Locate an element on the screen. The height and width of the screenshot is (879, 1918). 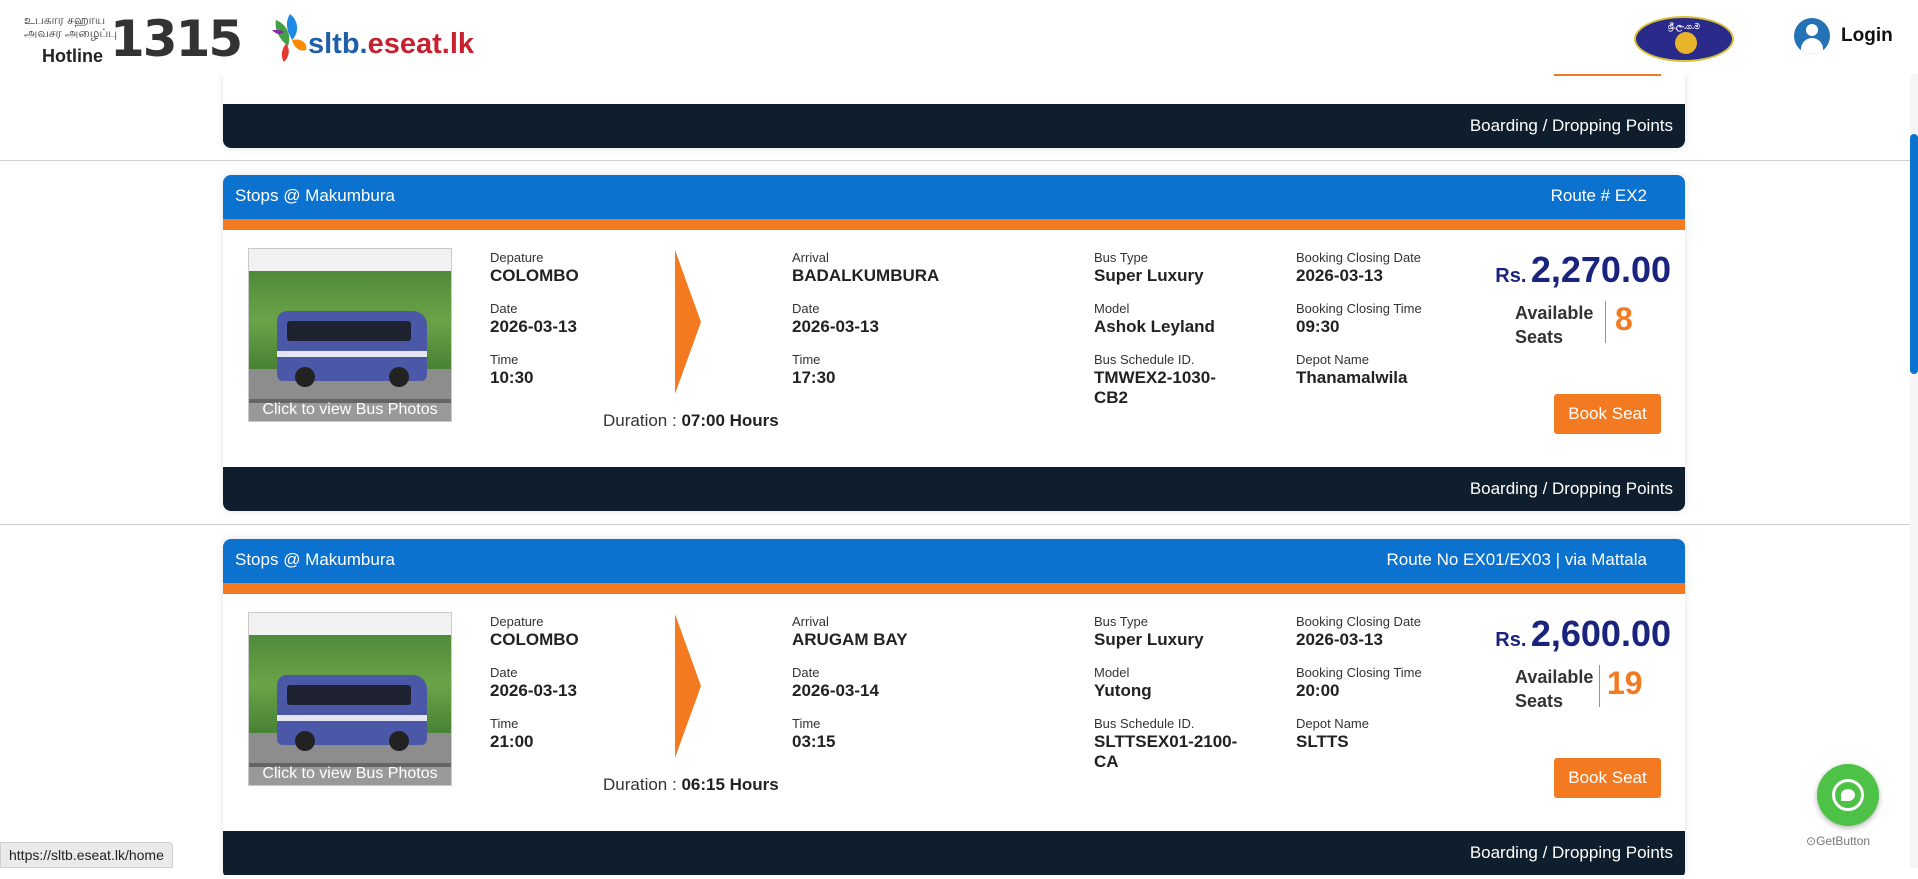
hotline-small-line-2: அவசர அழைப்பு is located at coordinates (71, 33).